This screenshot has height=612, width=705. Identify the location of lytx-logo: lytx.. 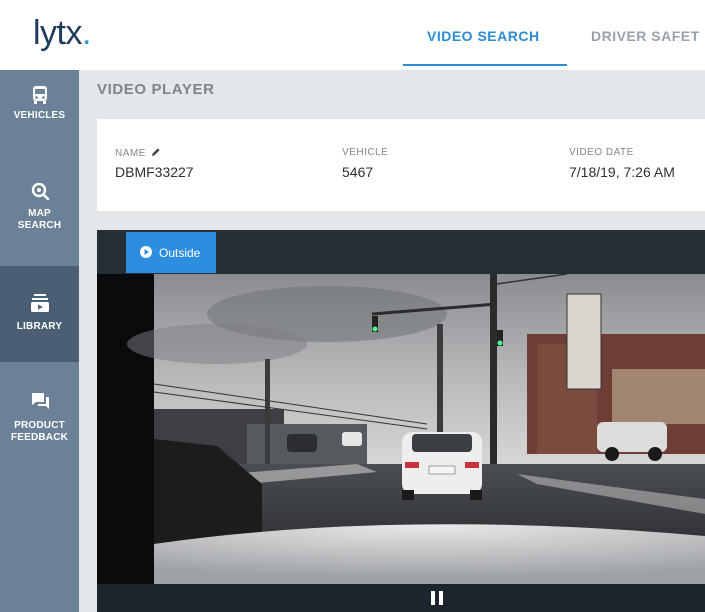
(62, 33).